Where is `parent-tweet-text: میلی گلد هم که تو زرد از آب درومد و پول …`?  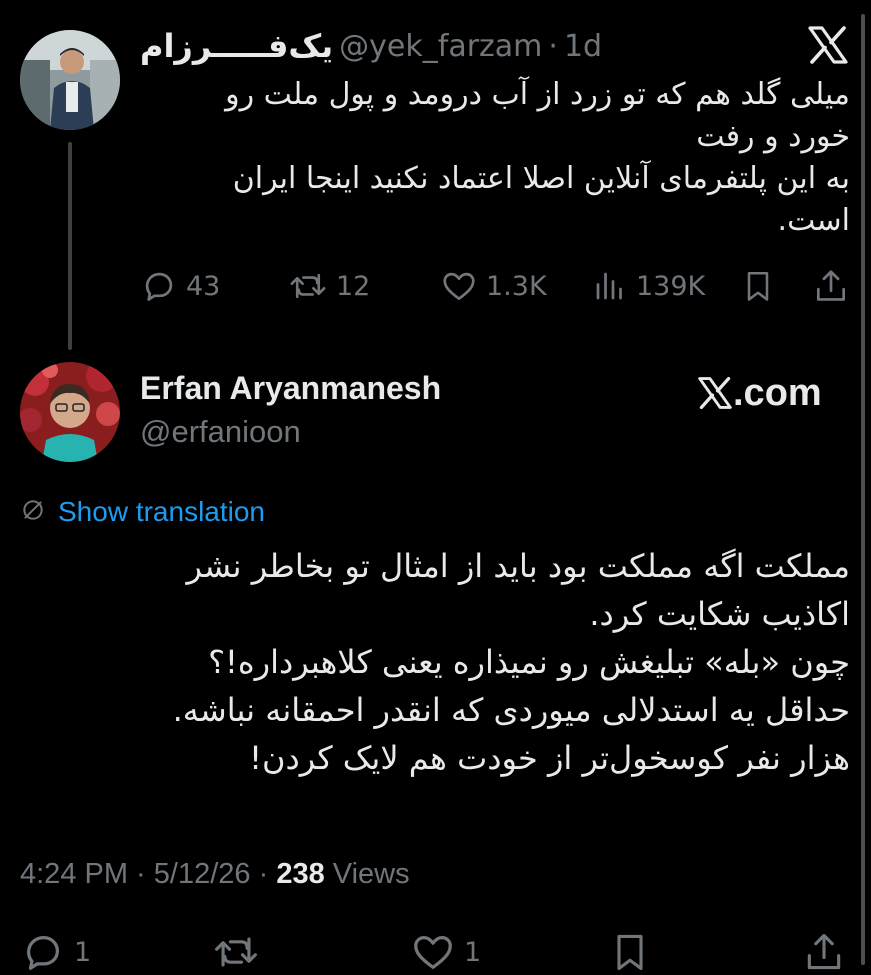
parent-tweet-text: میلی گلد هم که تو زرد از آب درومد و پول … is located at coordinates (537, 157).